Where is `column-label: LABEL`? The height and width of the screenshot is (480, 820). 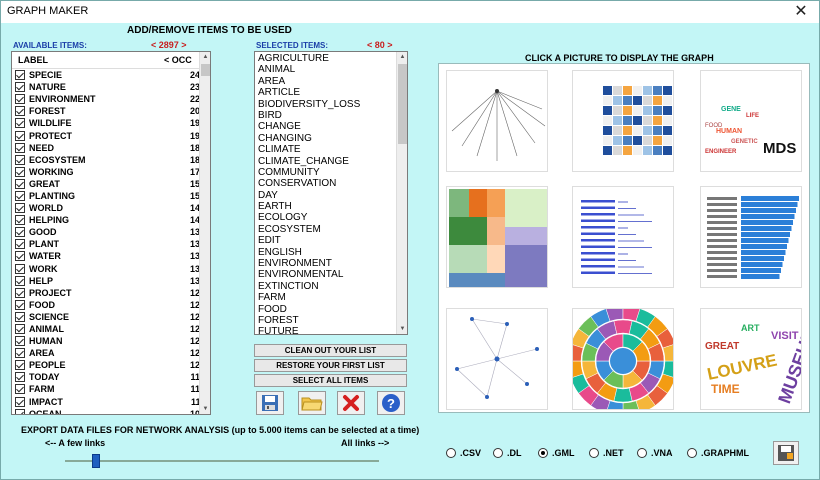
column-label: LABEL is located at coordinates (91, 60).